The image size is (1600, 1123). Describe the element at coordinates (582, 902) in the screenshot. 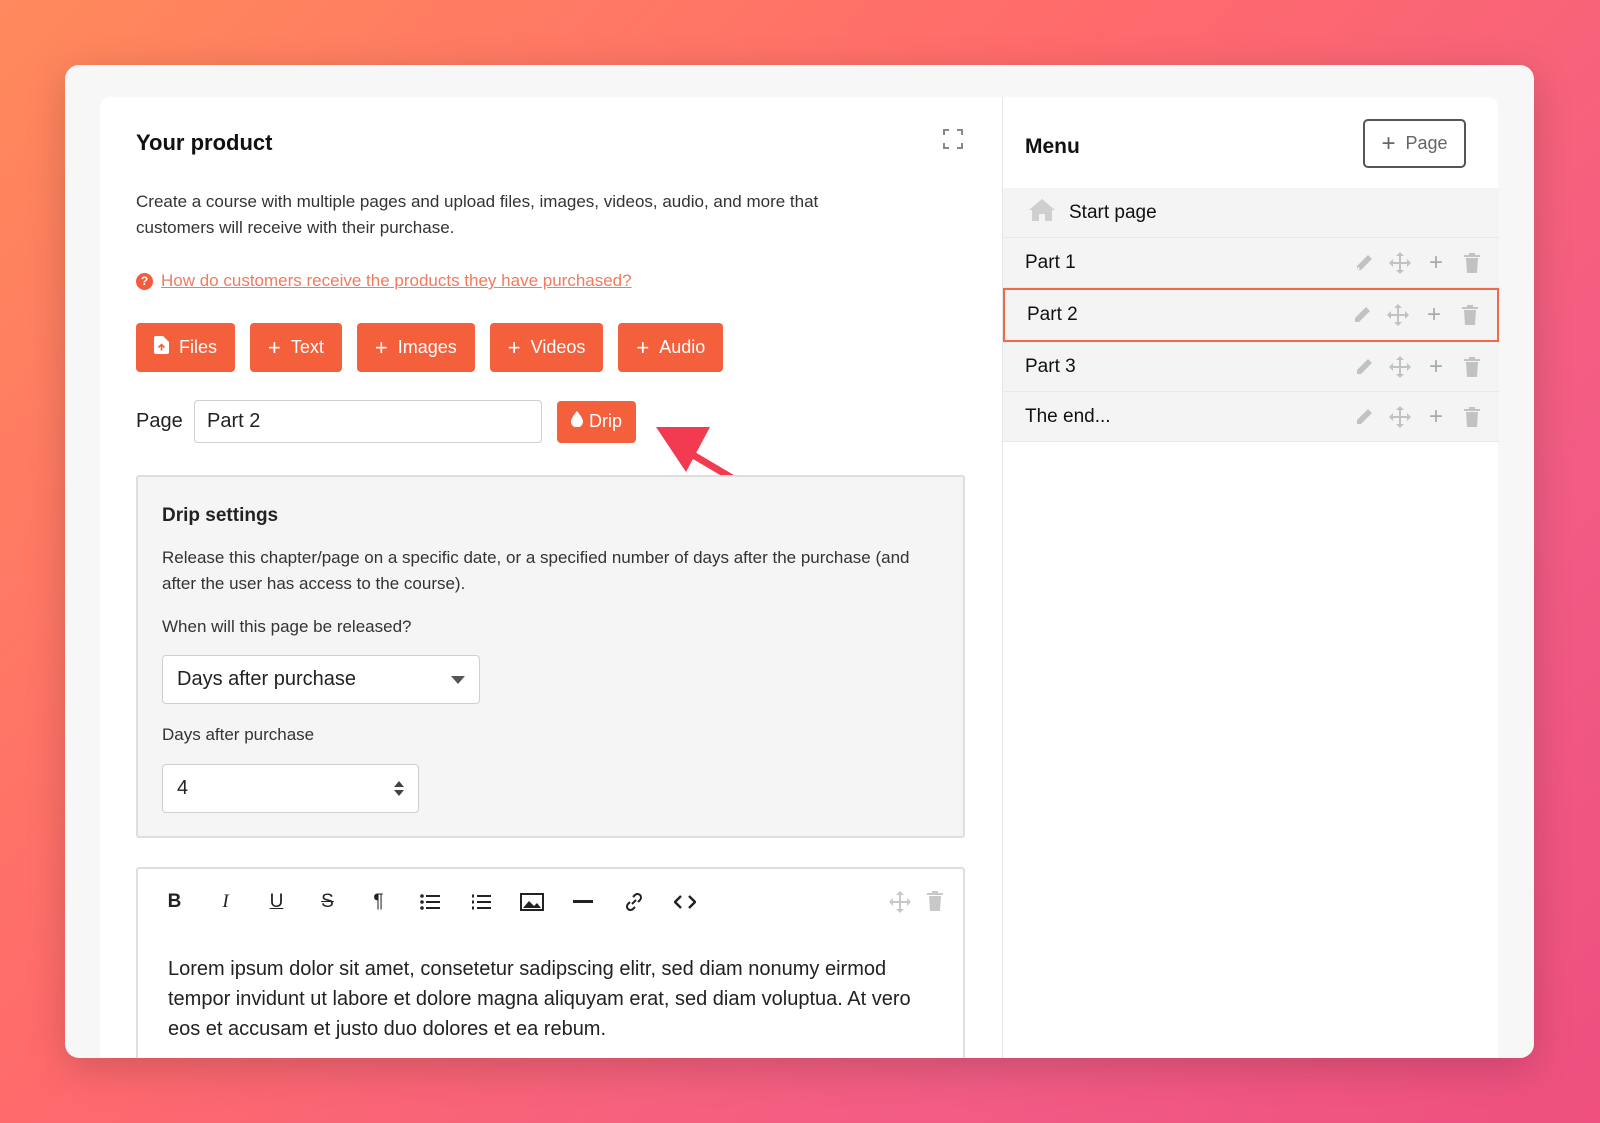

I see `horizontal-rule-icon` at that location.